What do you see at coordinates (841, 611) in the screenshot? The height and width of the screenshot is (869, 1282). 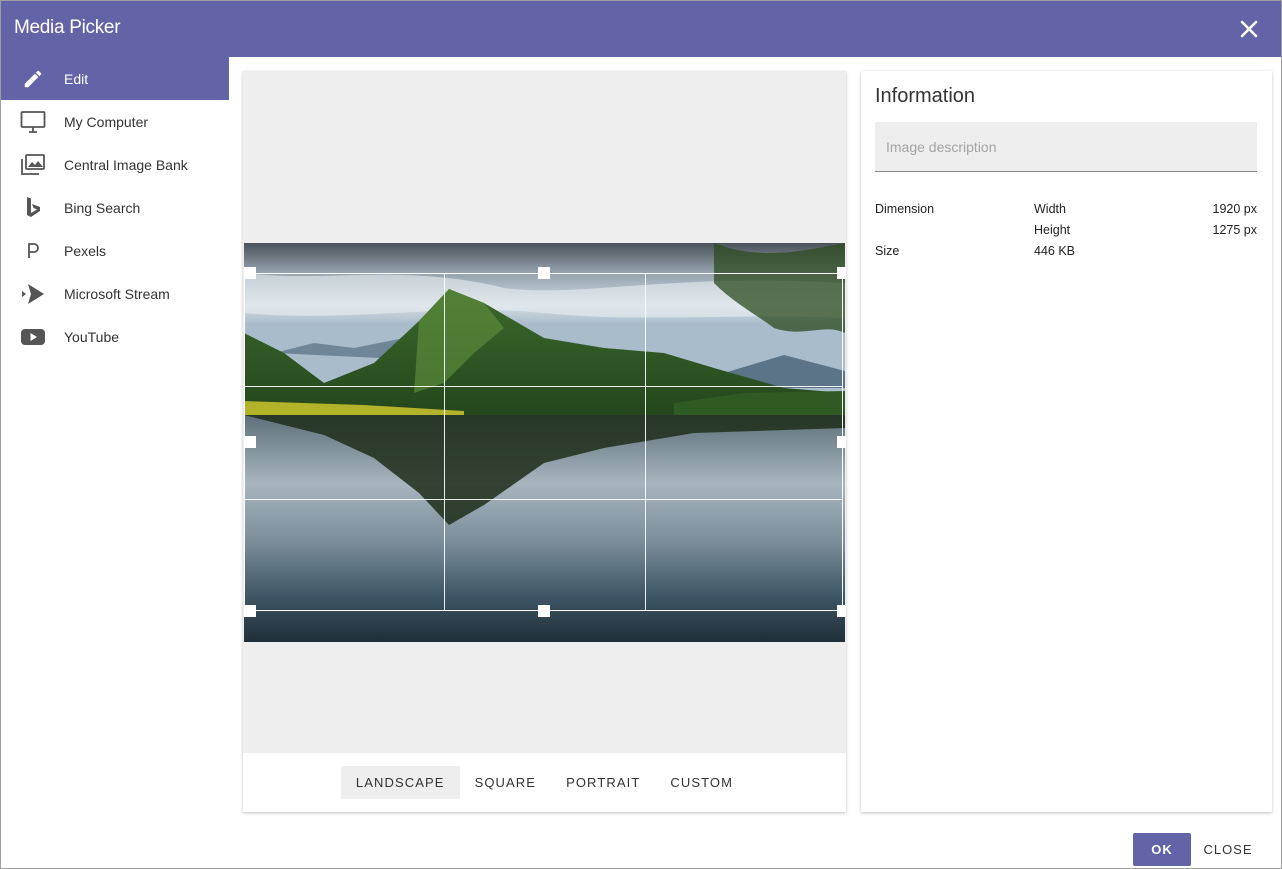 I see `crop-handle-bottom-right` at bounding box center [841, 611].